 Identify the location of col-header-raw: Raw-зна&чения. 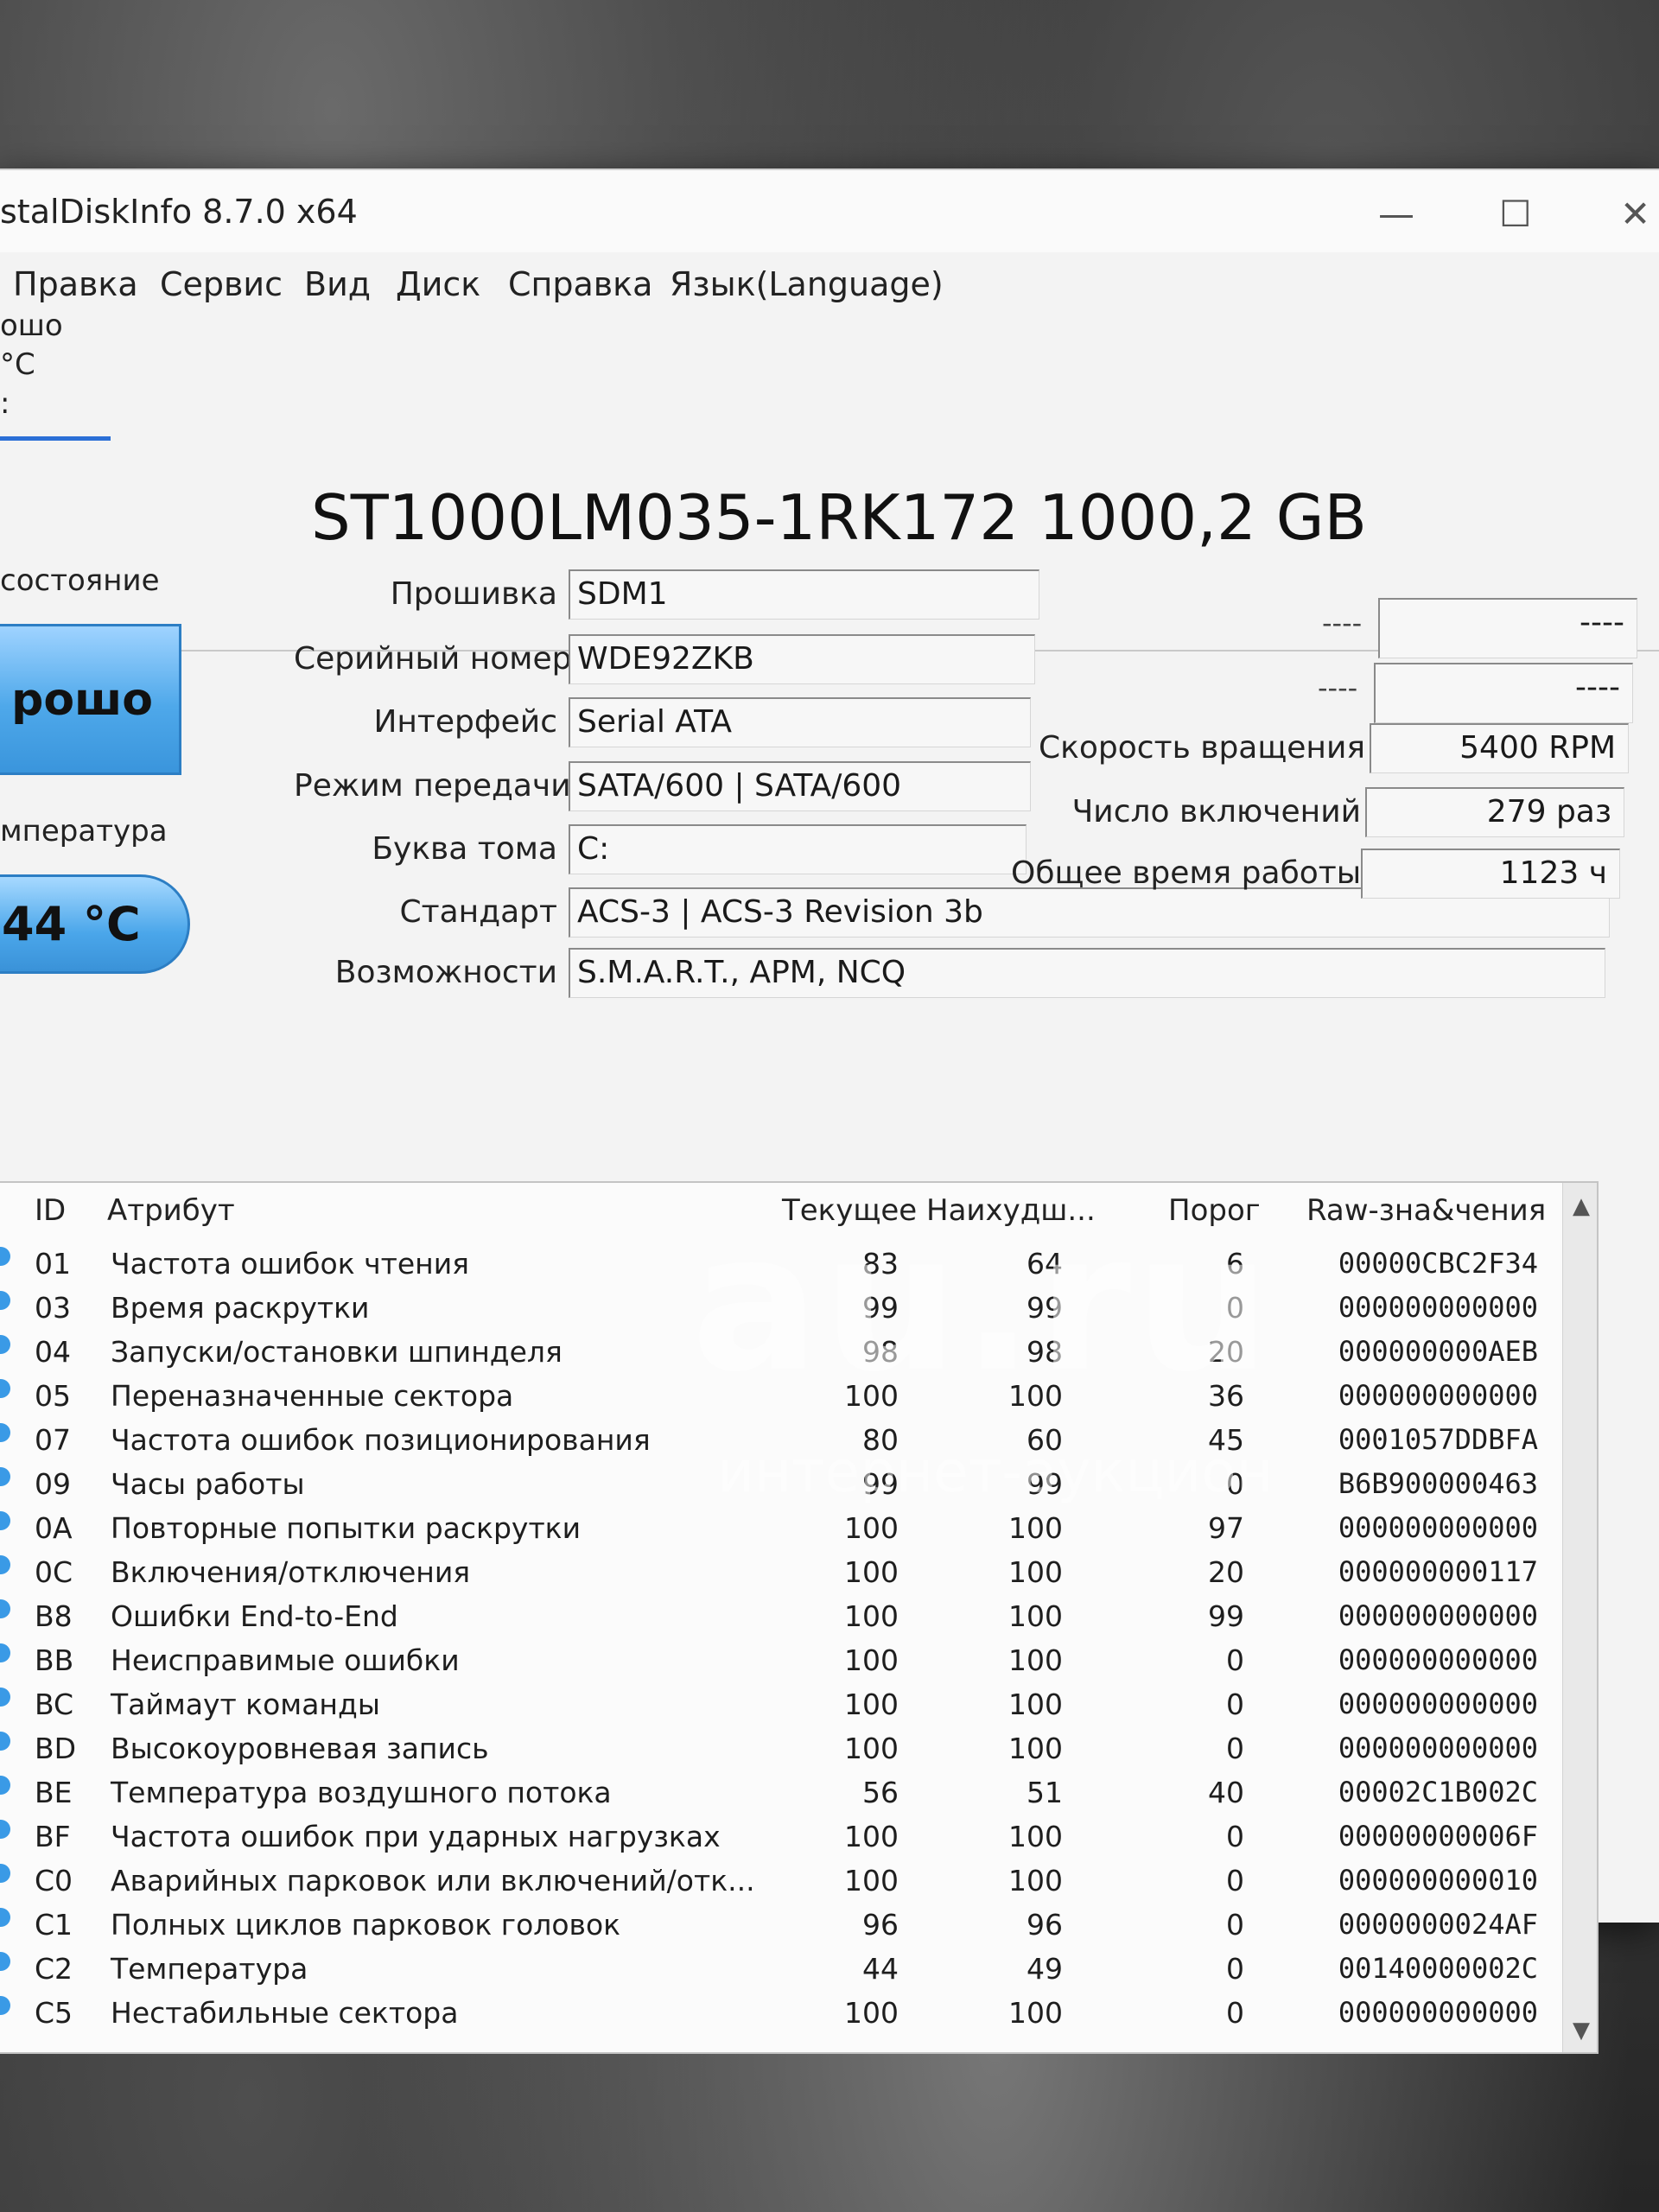
(1426, 1210).